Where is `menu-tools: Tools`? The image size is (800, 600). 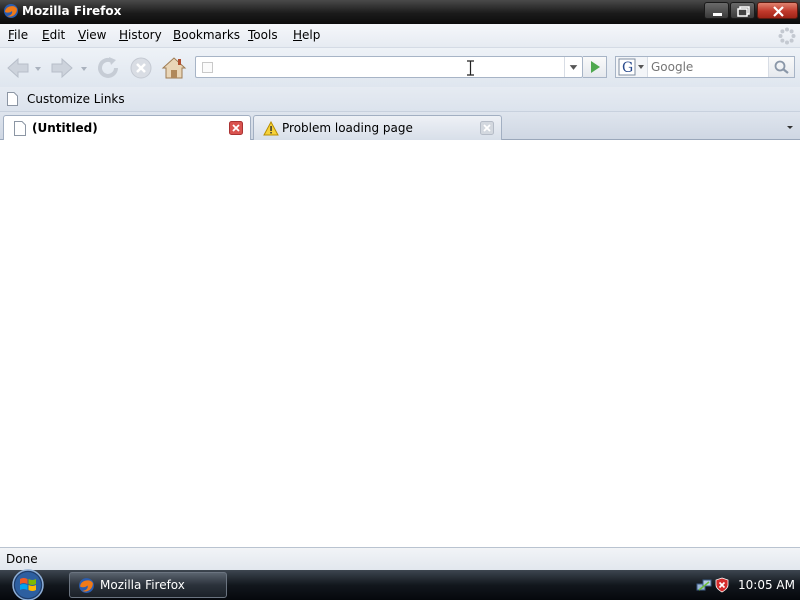 menu-tools: Tools is located at coordinates (263, 35).